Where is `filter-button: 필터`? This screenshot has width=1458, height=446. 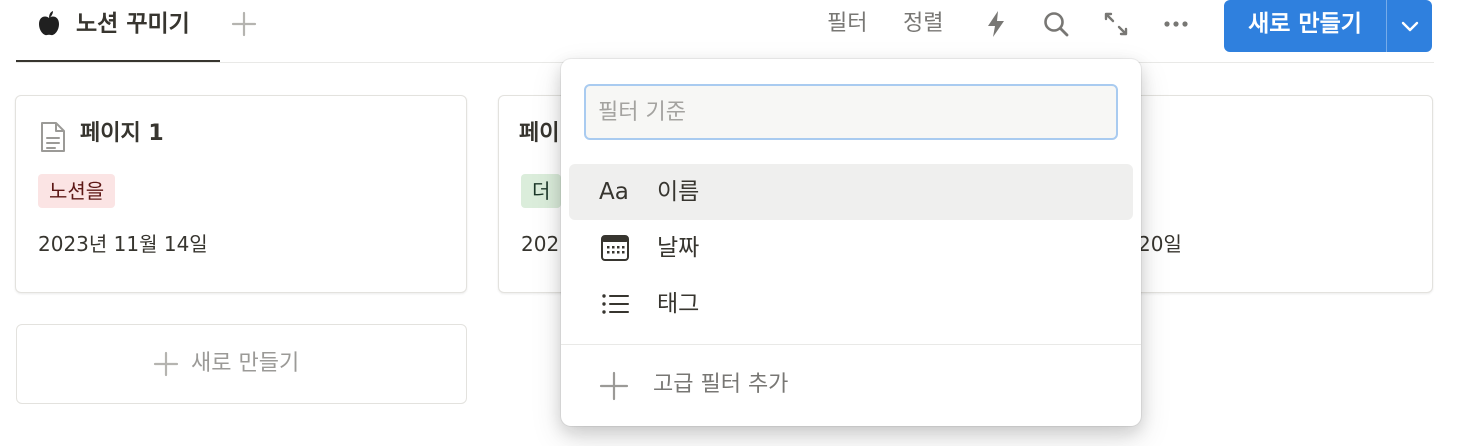 filter-button: 필터 is located at coordinates (847, 24).